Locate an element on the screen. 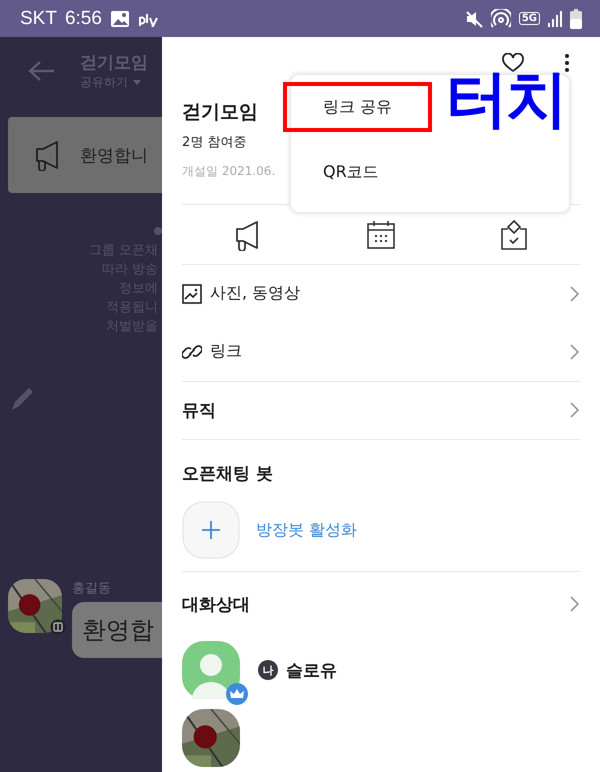 The image size is (600, 772). room-title: 걷기모임 is located at coordinates (220, 112).